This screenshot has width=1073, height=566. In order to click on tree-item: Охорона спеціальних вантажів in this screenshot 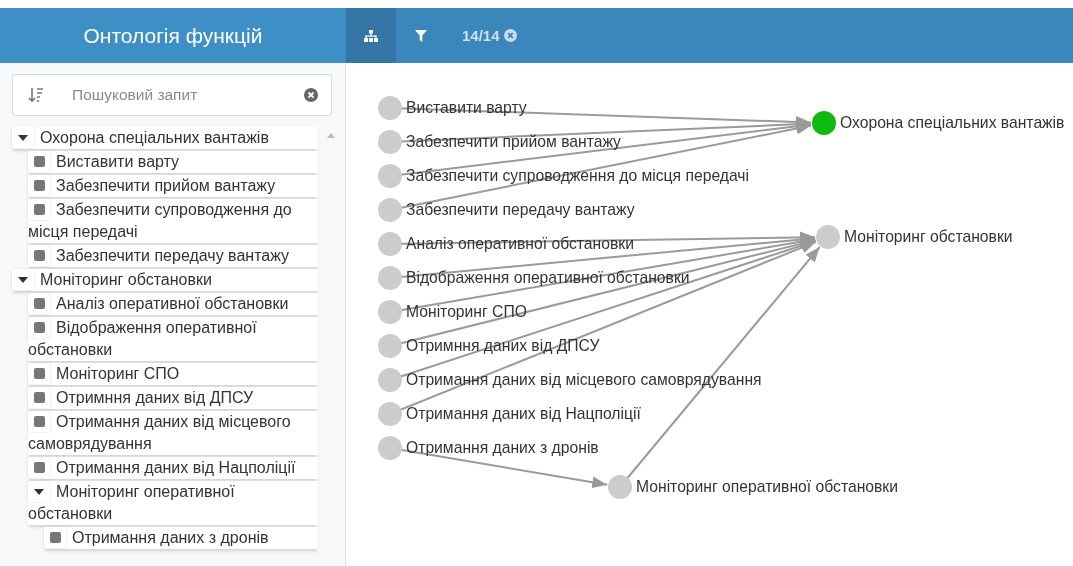, I will do `click(165, 138)`.